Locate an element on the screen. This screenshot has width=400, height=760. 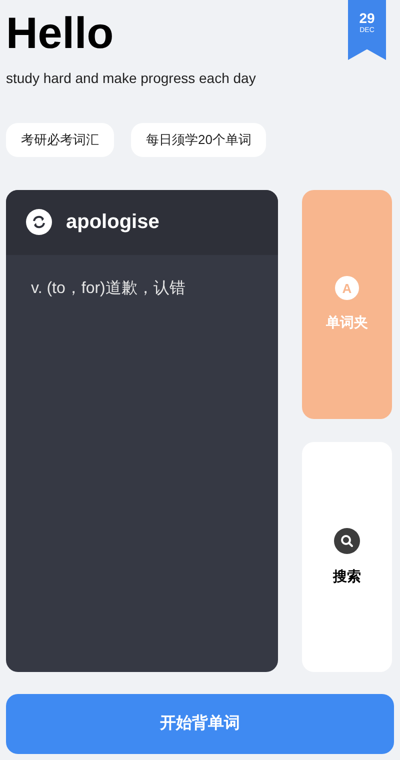
card-label: 单词夹 is located at coordinates (347, 322).